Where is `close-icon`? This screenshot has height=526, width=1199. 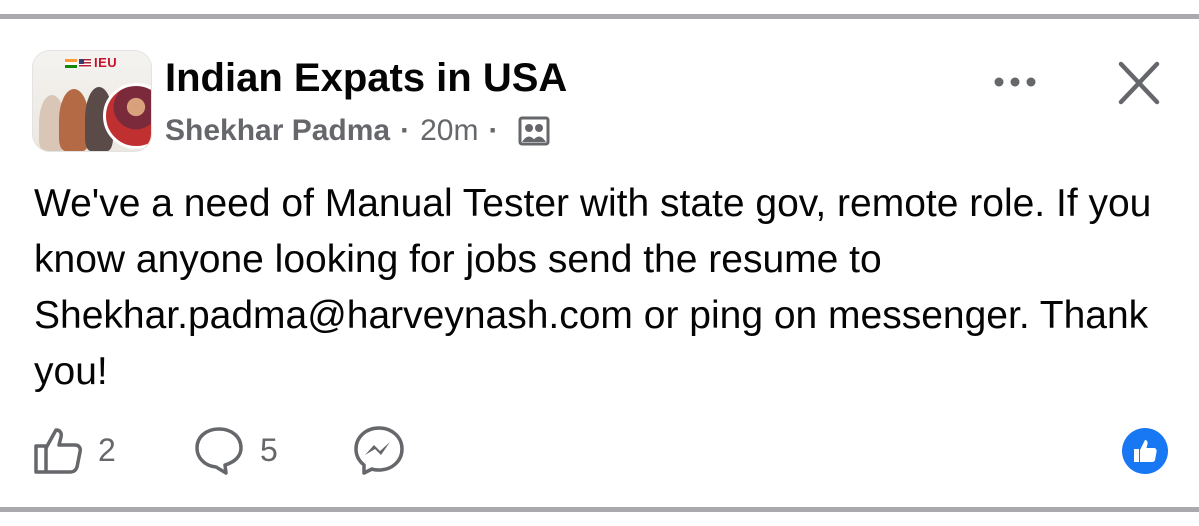 close-icon is located at coordinates (1139, 83).